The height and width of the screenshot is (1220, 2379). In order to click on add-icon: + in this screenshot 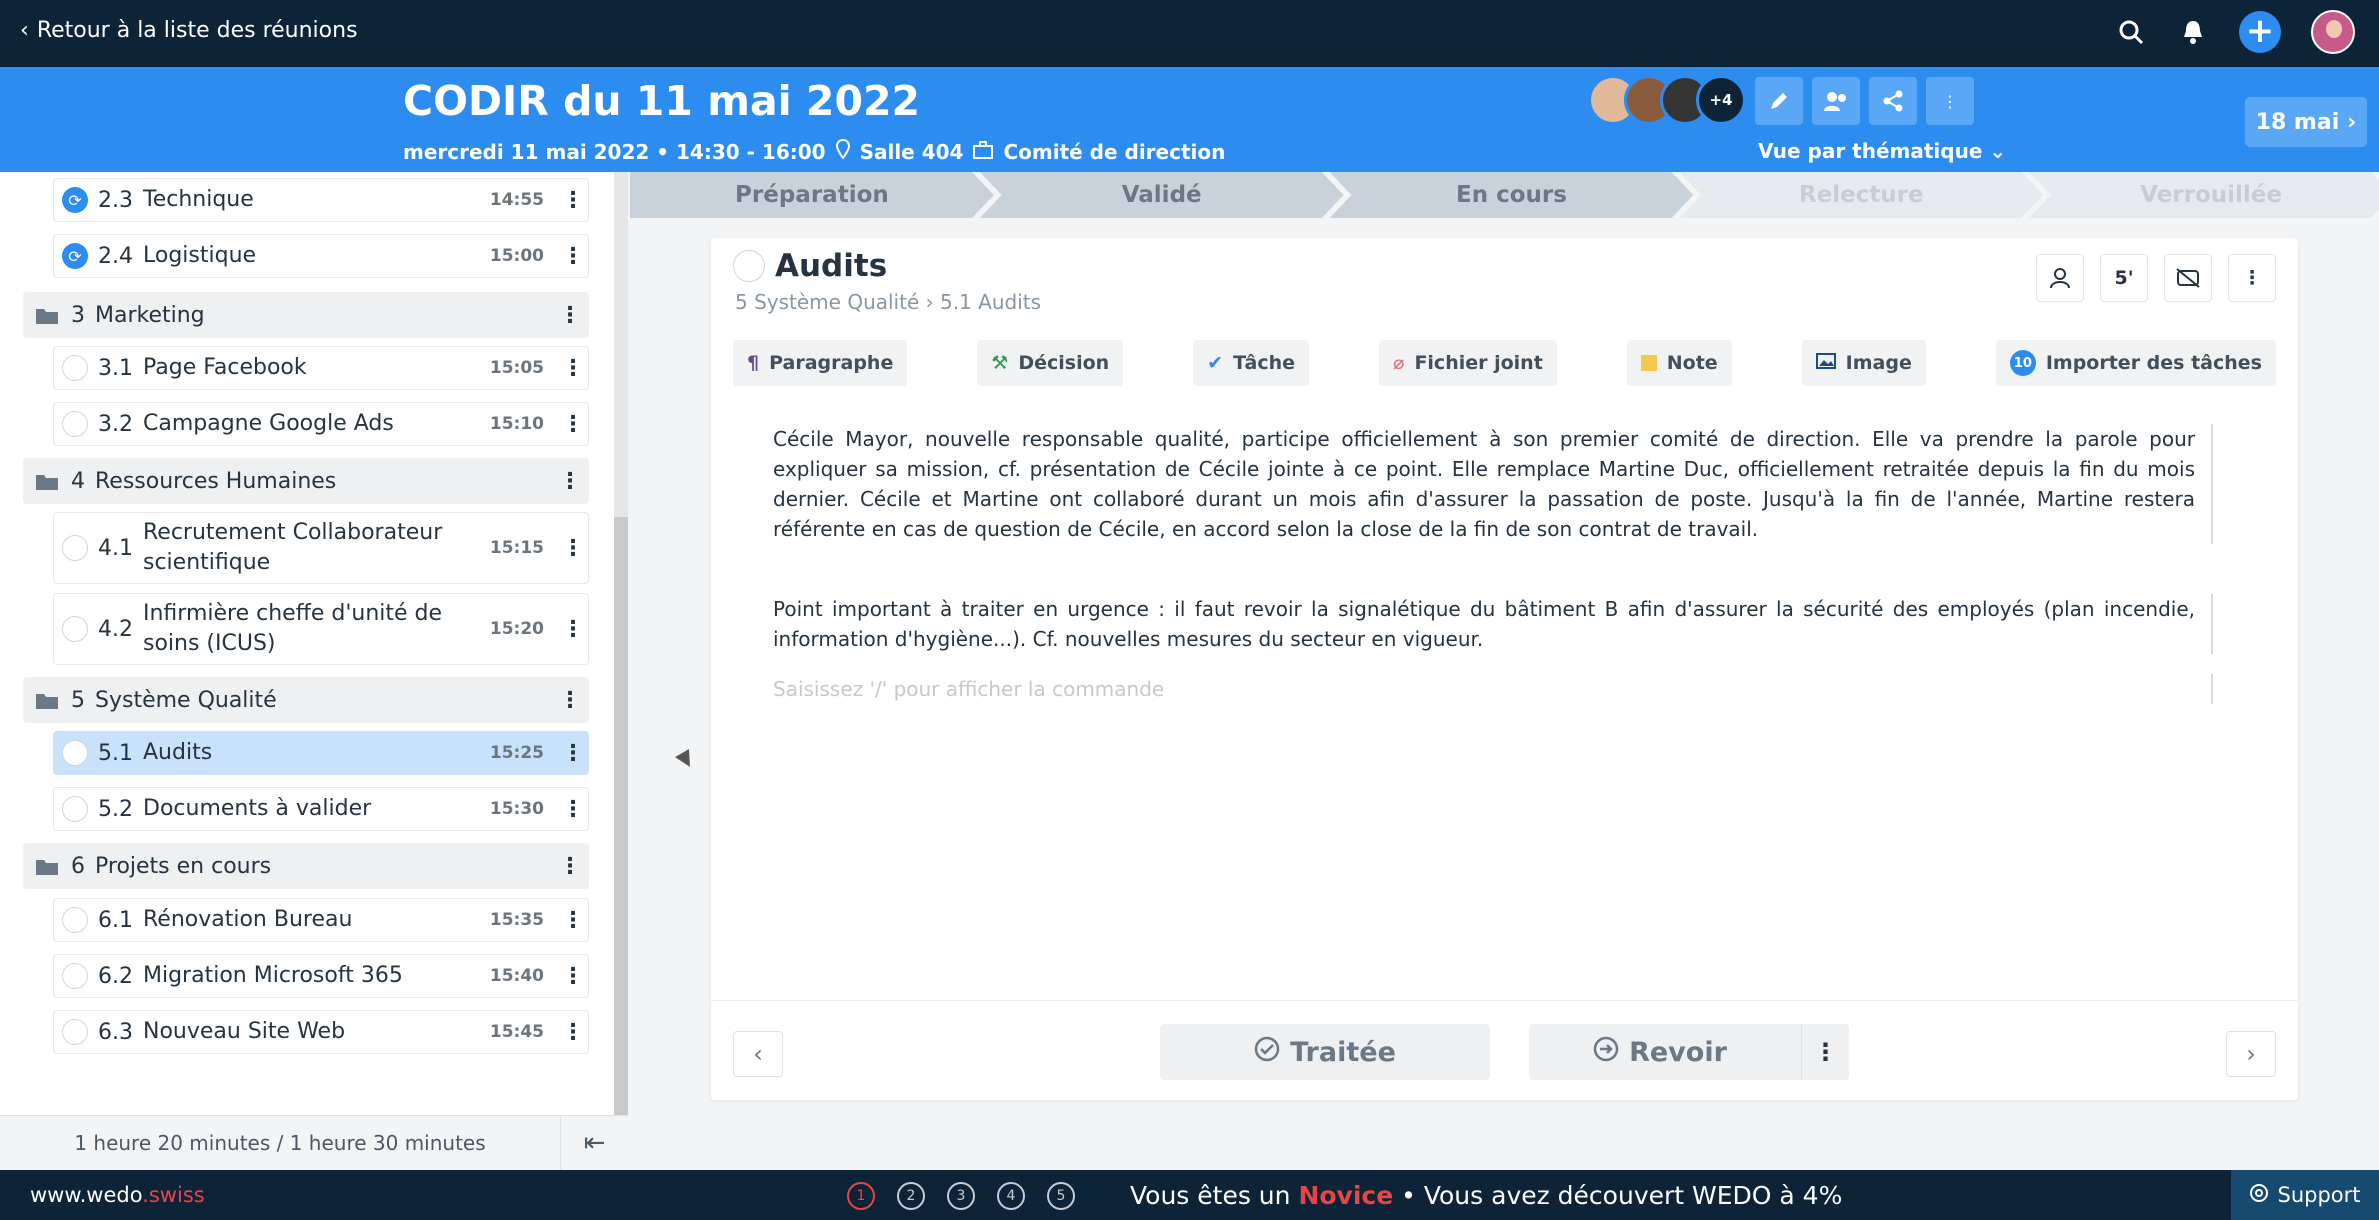, I will do `click(2260, 32)`.